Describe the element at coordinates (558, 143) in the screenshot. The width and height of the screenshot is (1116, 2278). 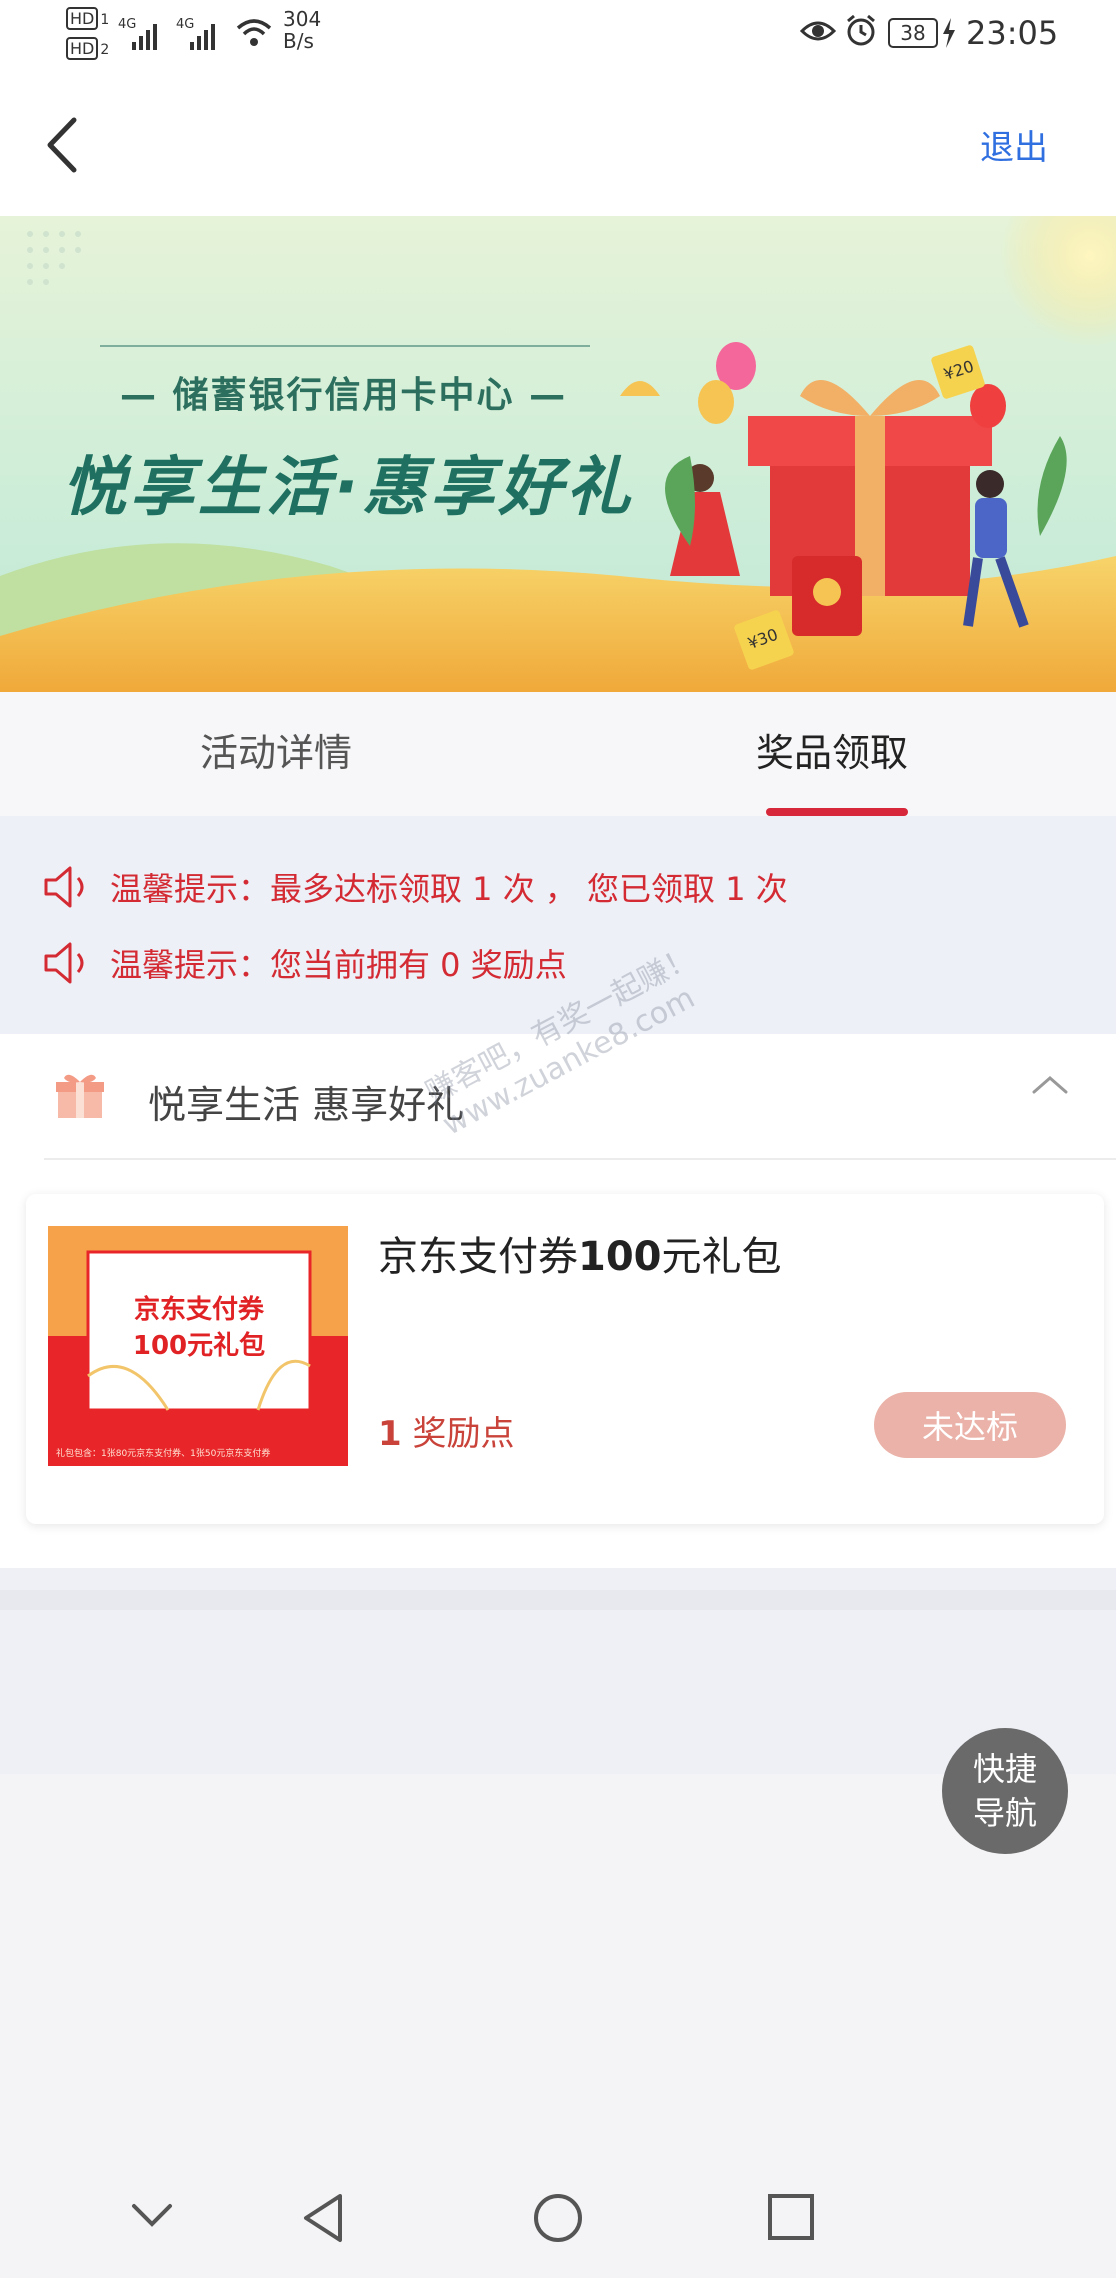
I see `top-header: 退出` at that location.